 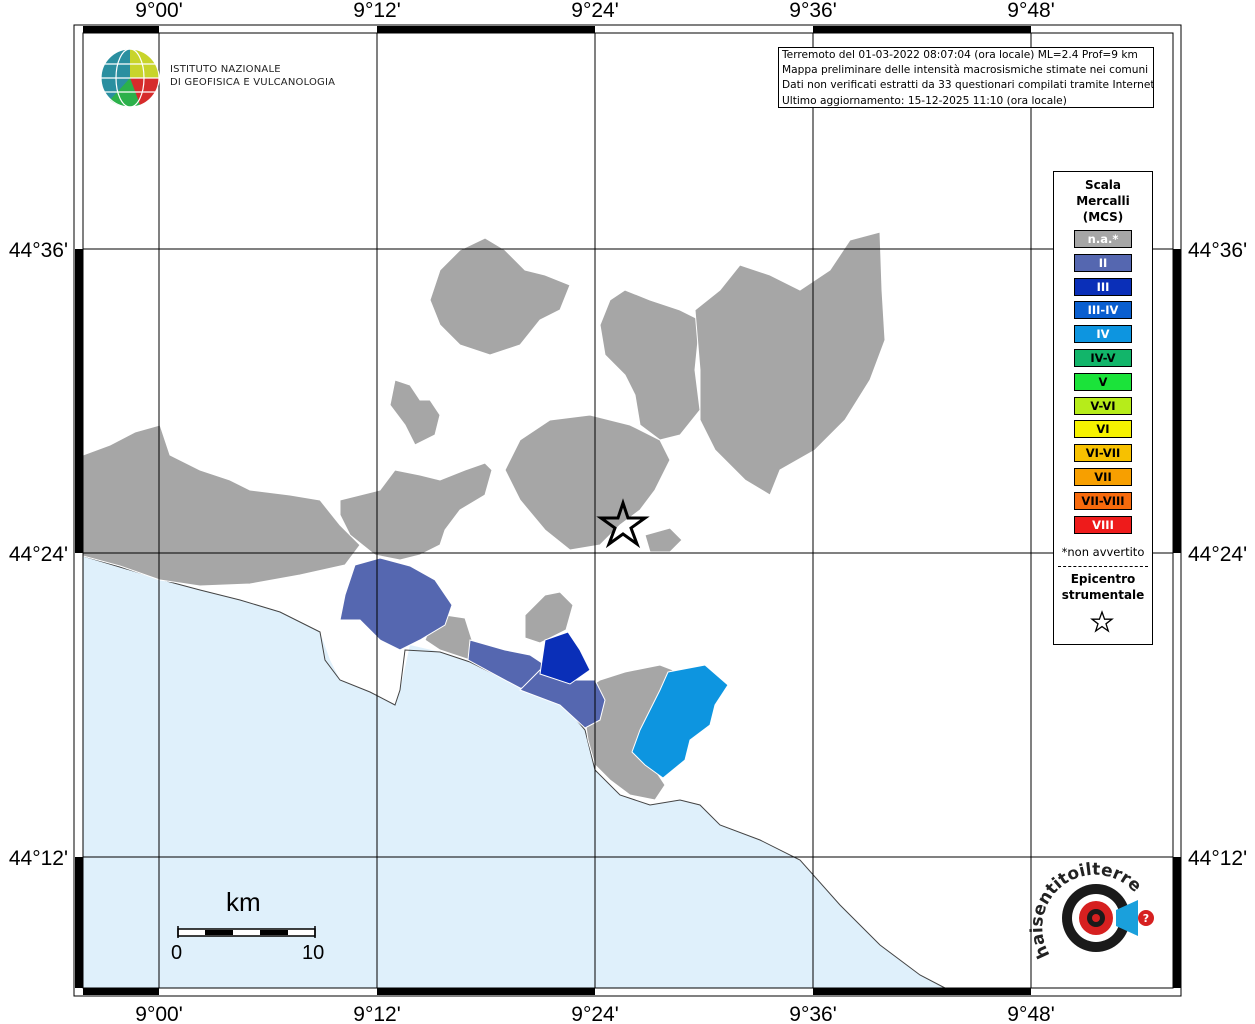 What do you see at coordinates (1103, 217) in the screenshot?
I see `legend-title-line3: (MCS)` at bounding box center [1103, 217].